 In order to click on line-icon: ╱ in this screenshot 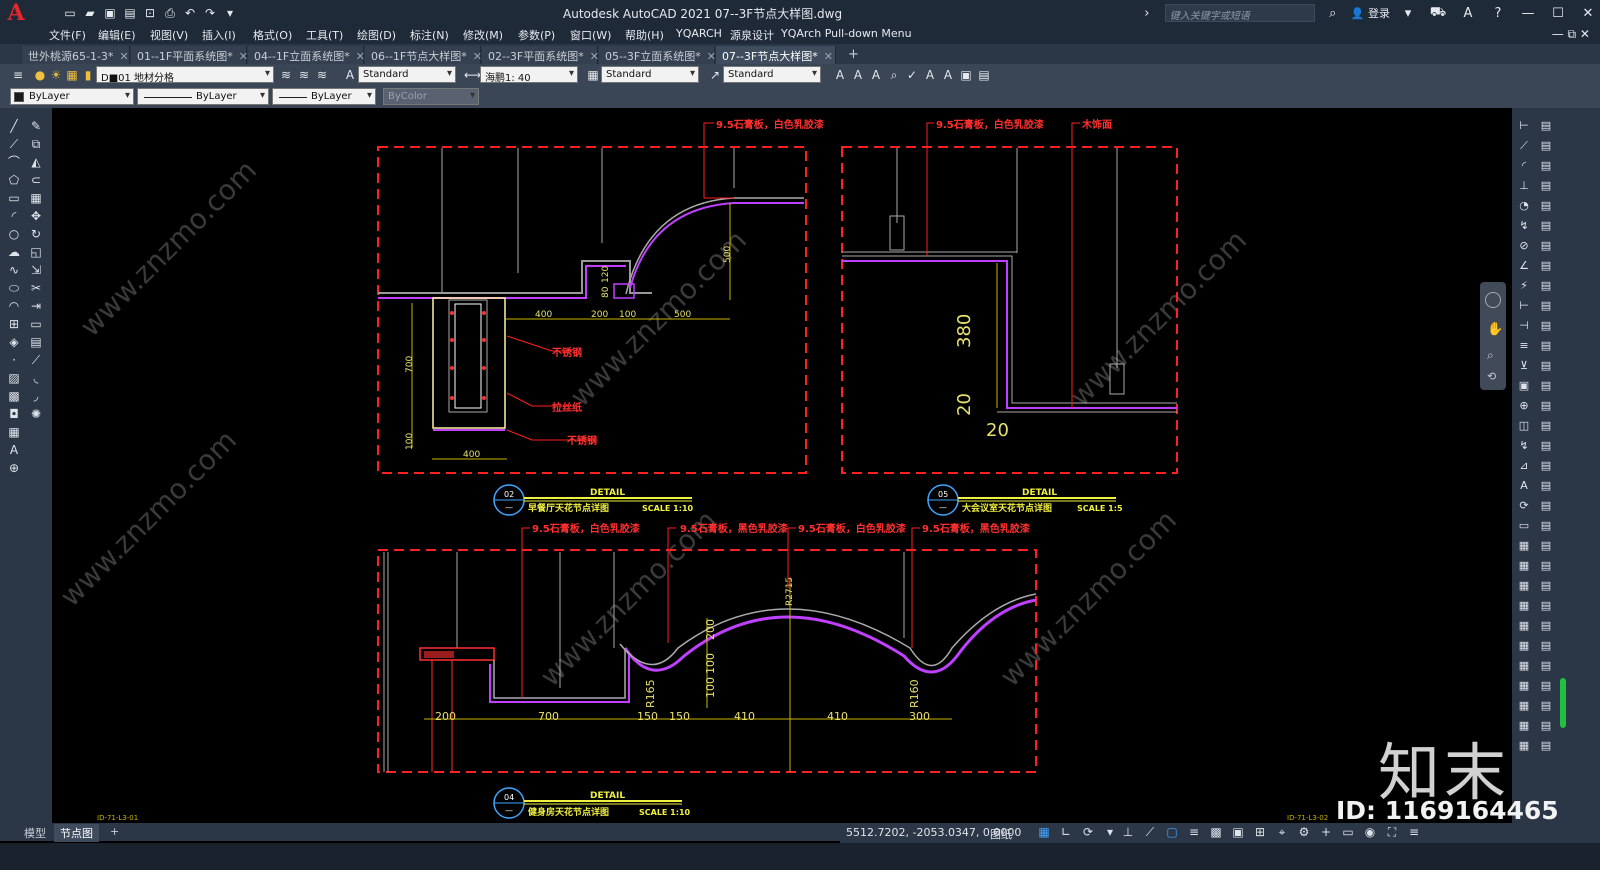, I will do `click(14, 126)`.